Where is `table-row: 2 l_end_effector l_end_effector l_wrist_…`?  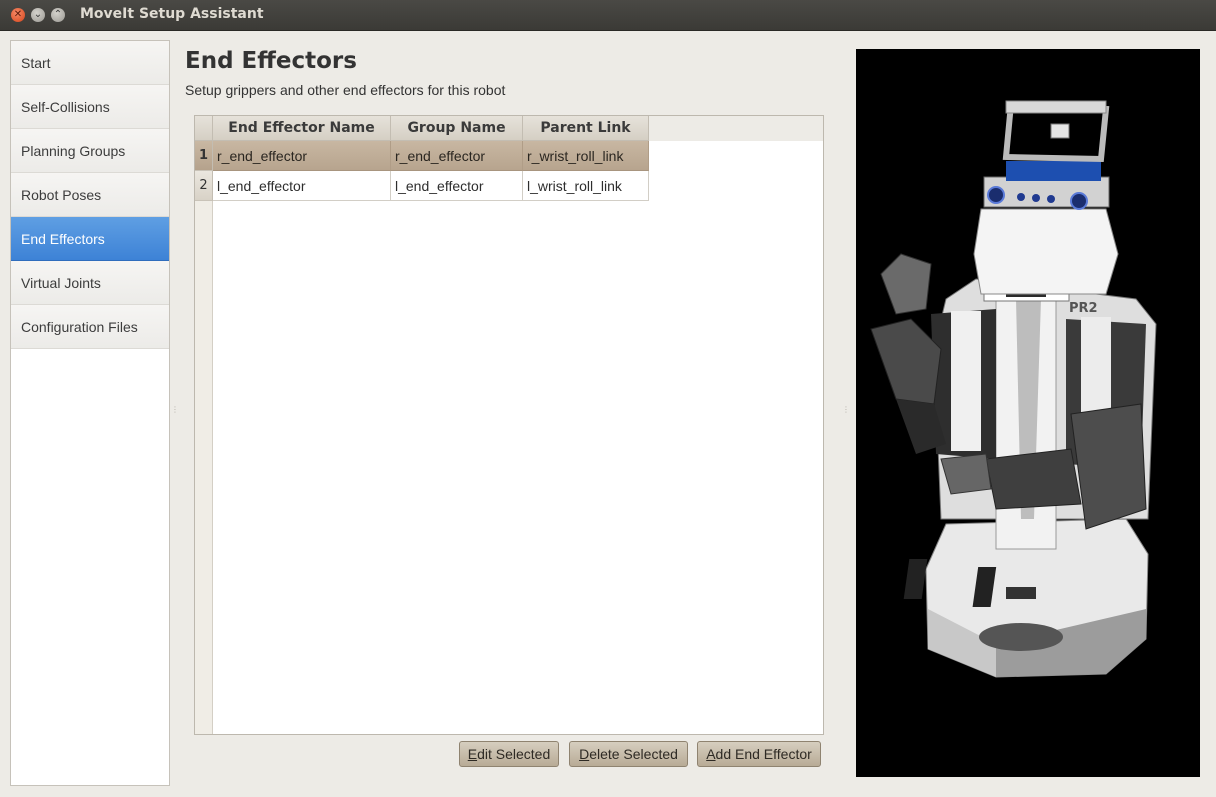
table-row: 2 l_end_effector l_end_effector l_wrist_… is located at coordinates (422, 186).